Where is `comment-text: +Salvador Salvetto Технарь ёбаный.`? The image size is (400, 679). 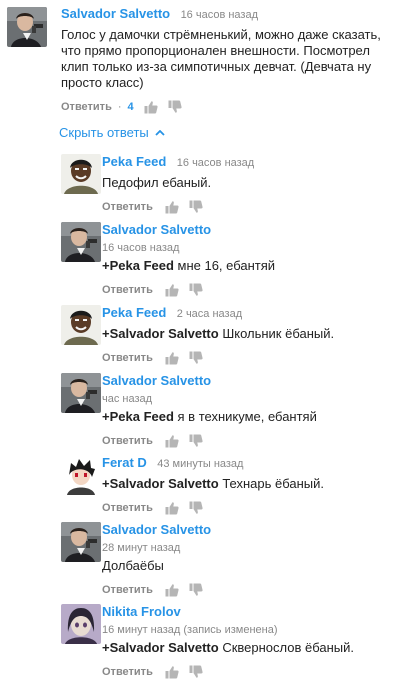 comment-text: +Salvador Salvetto Технарь ёбаный. is located at coordinates (213, 483).